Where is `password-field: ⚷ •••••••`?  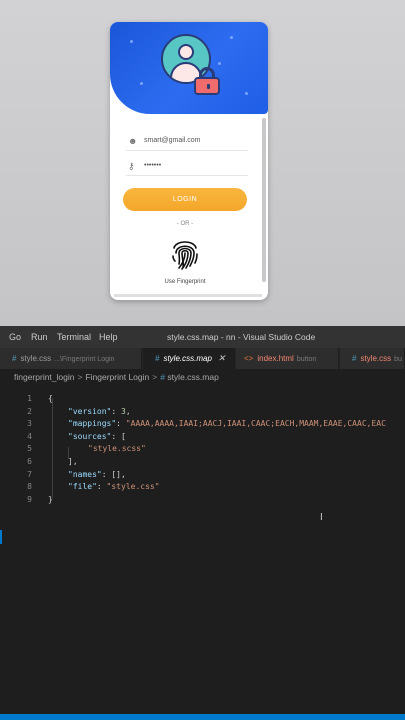 password-field: ⚷ ••••••• is located at coordinates (187, 167).